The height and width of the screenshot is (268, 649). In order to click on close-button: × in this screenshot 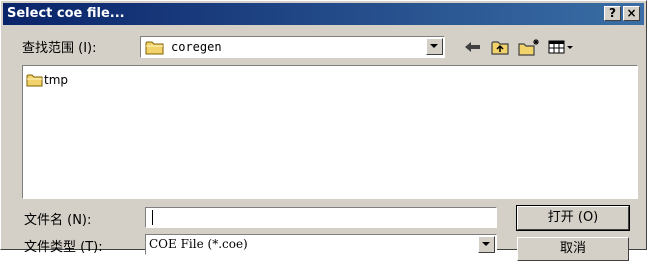, I will do `click(631, 13)`.